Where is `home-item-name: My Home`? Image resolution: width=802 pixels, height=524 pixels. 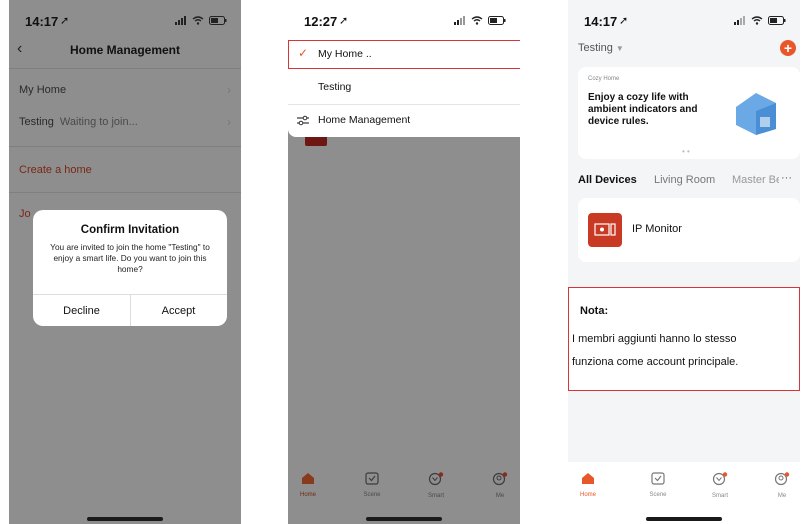 home-item-name: My Home is located at coordinates (43, 90).